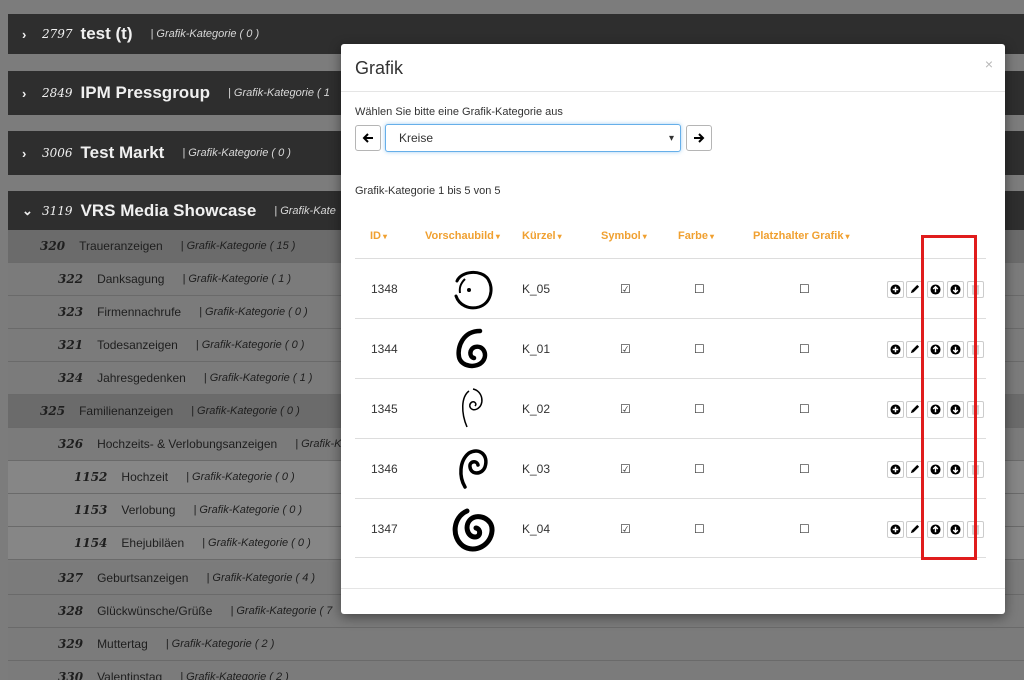  I want to click on subcategory-id: 328, so click(71, 611).